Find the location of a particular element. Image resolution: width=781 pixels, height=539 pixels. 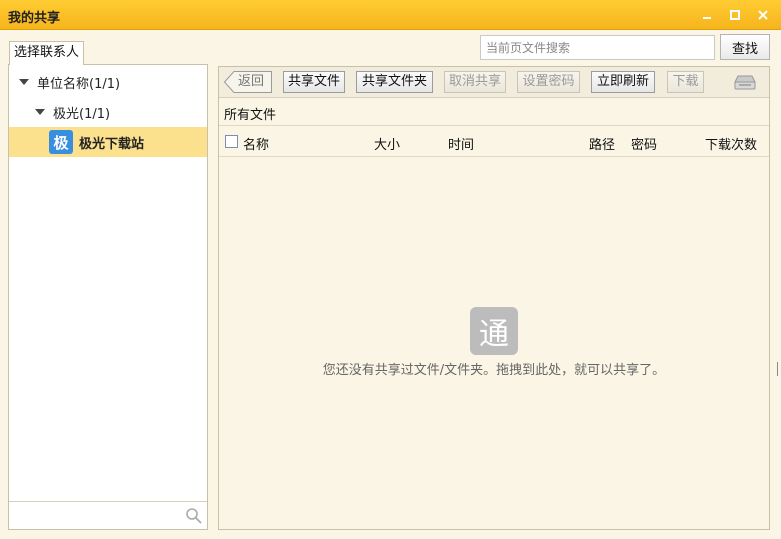

back-label: 返回 is located at coordinates (251, 81).